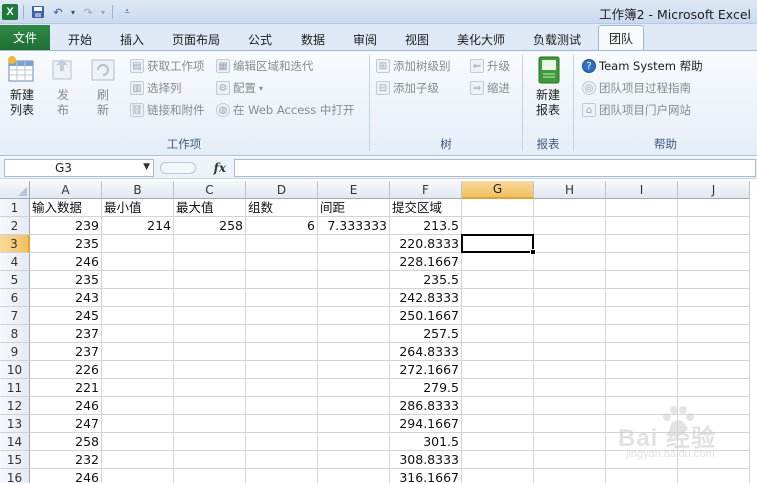  I want to click on cell-d3, so click(282, 244).